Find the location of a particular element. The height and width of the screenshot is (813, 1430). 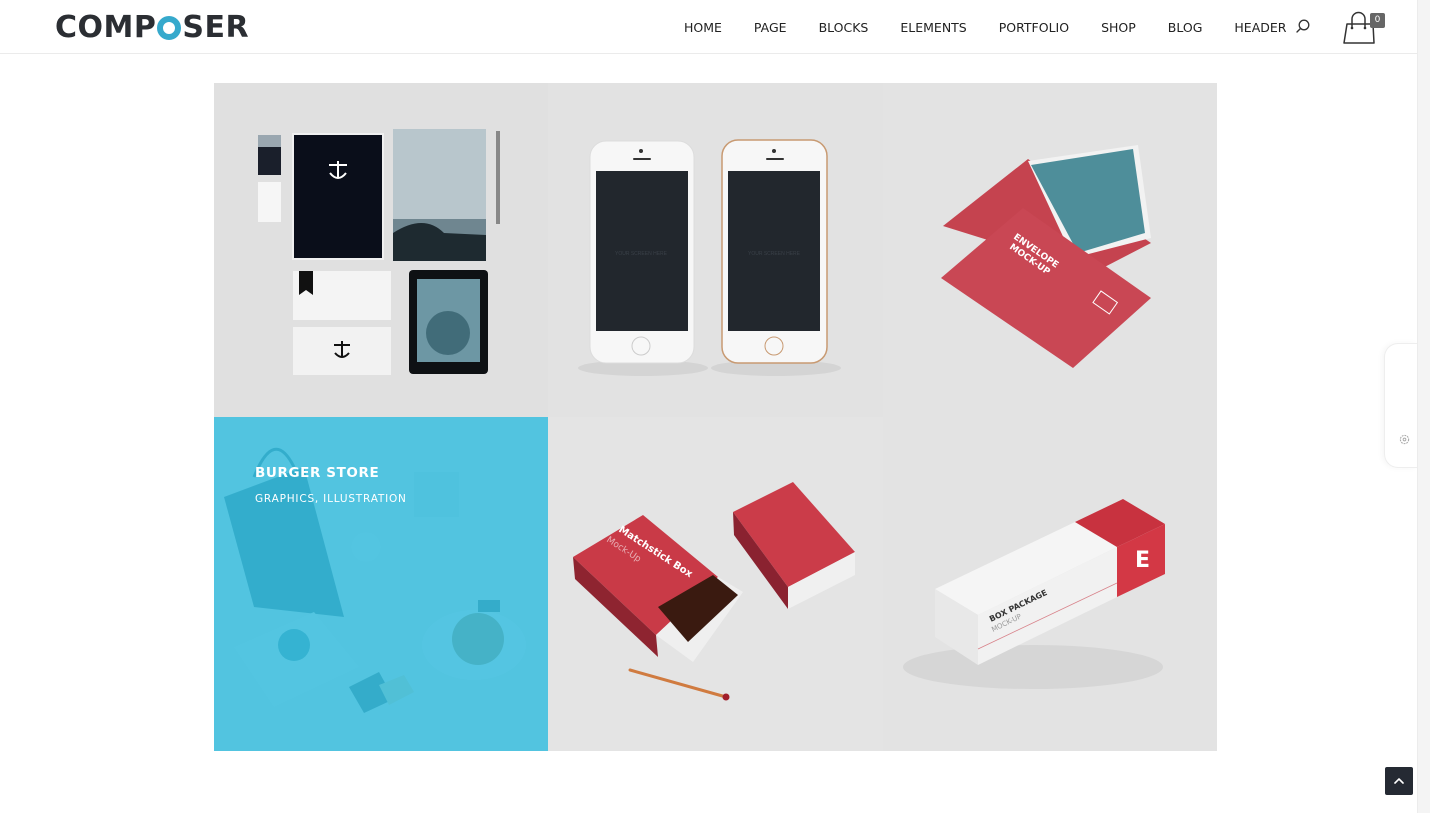

iphone-screen-text-left: YOUR SCREEN HERE is located at coordinates (641, 254).